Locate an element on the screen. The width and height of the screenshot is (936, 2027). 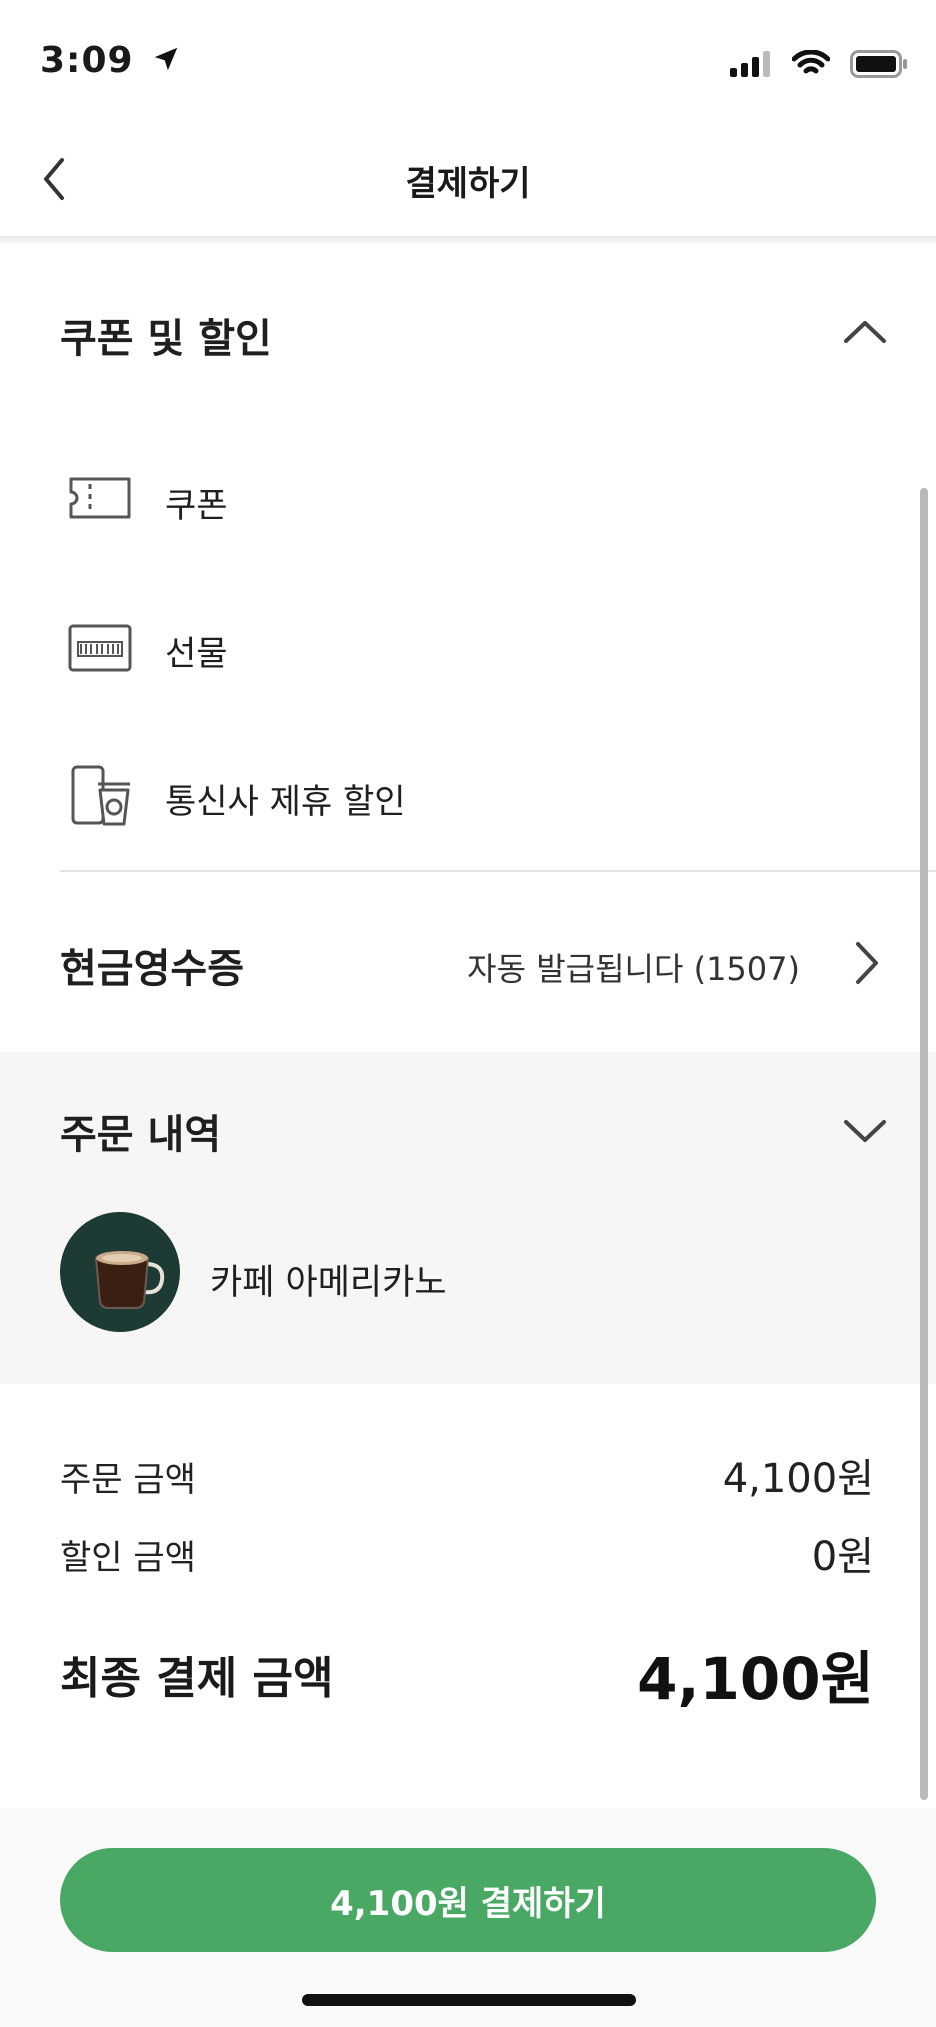
location-arrow-icon is located at coordinates (166, 59).